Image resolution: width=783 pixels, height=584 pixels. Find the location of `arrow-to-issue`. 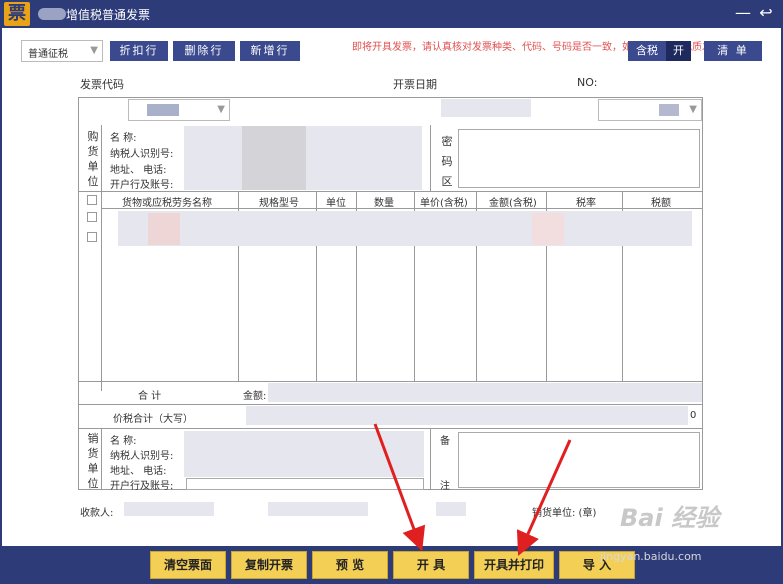

arrow-to-issue is located at coordinates (399, 487).